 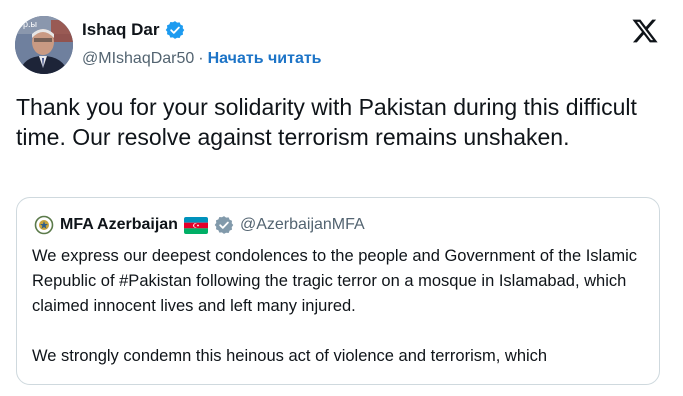 What do you see at coordinates (302, 225) in the screenshot?
I see `quote-author-handle: @AzerbaijanMFA` at bounding box center [302, 225].